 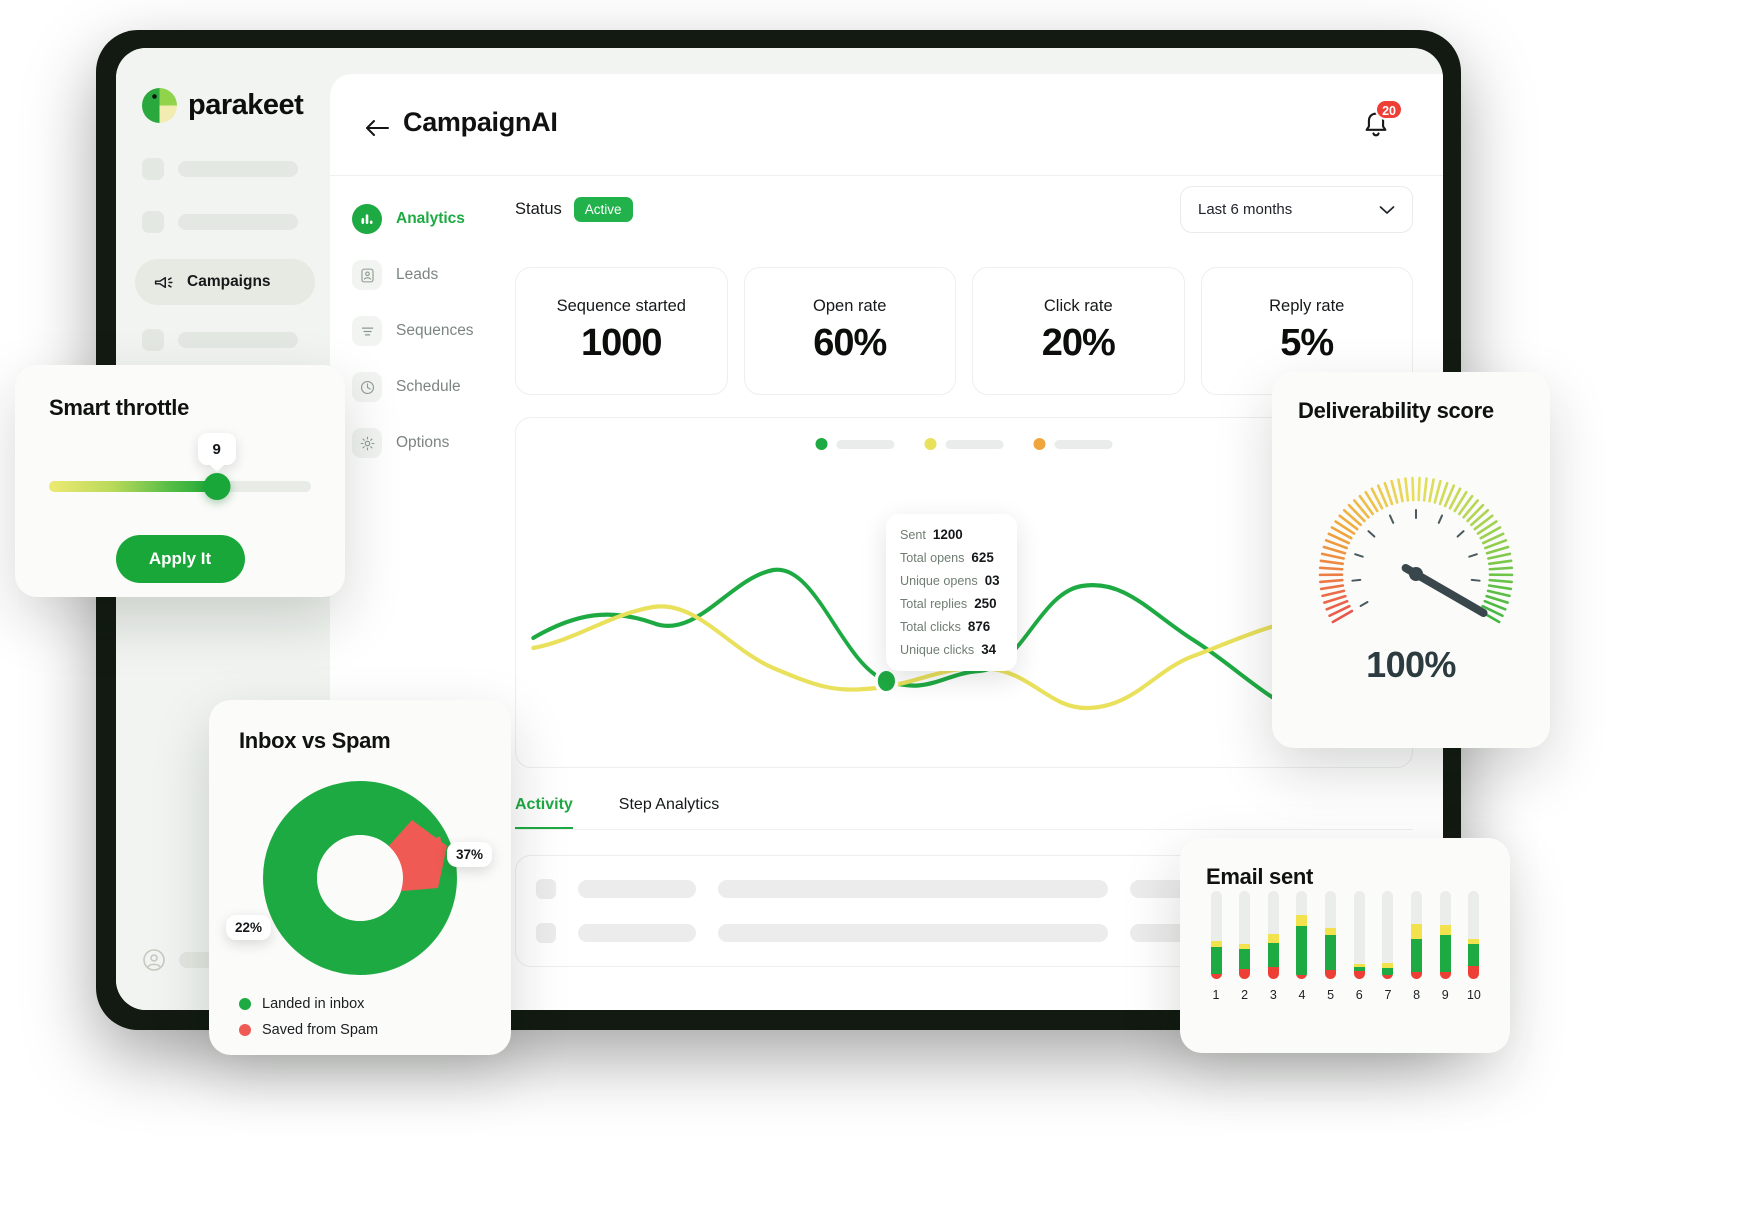 I want to click on slider-fill, so click(x=133, y=486).